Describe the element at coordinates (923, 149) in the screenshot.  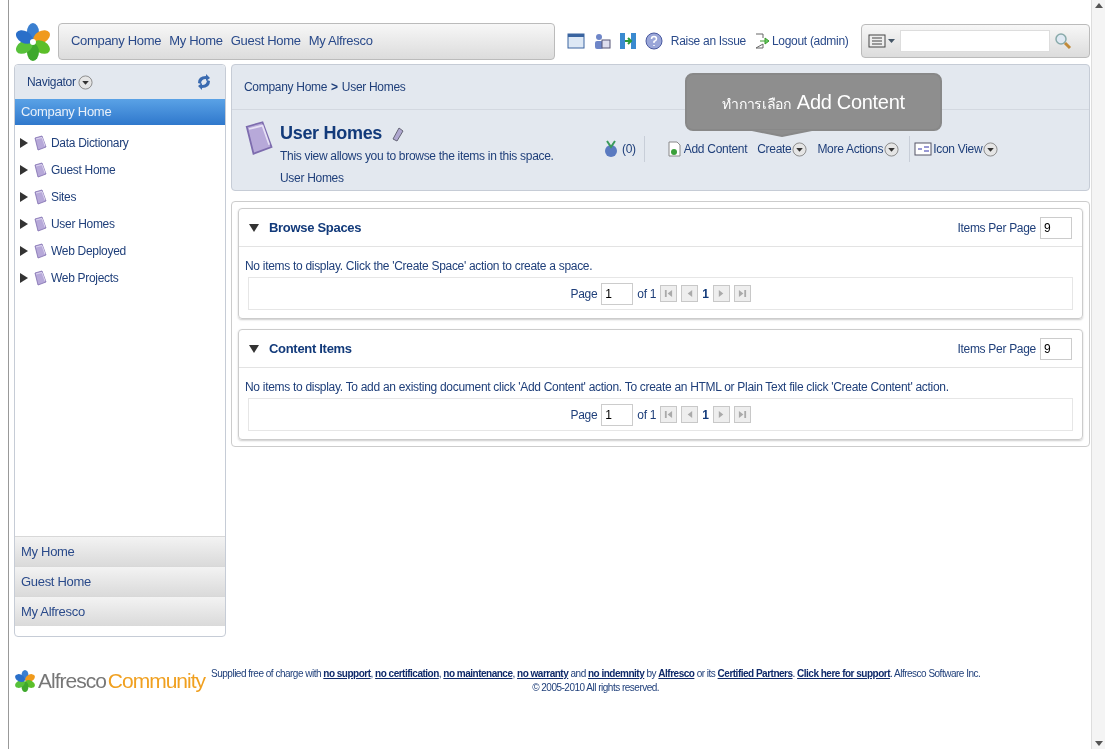
I see `view-icon` at that location.